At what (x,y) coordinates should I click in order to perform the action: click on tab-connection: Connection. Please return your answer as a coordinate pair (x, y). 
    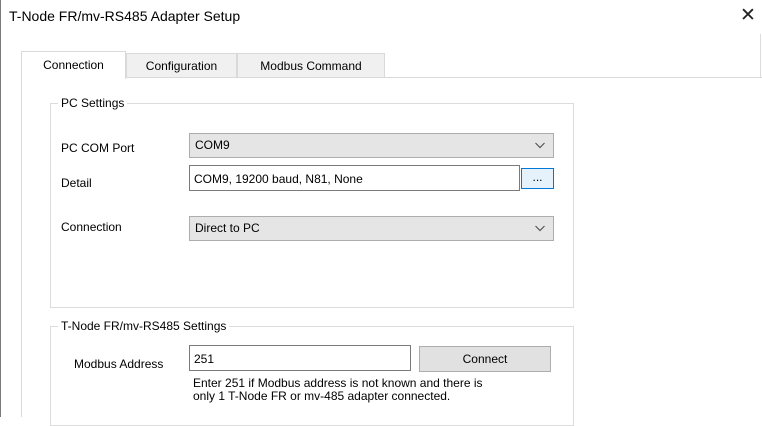
    Looking at the image, I should click on (73, 65).